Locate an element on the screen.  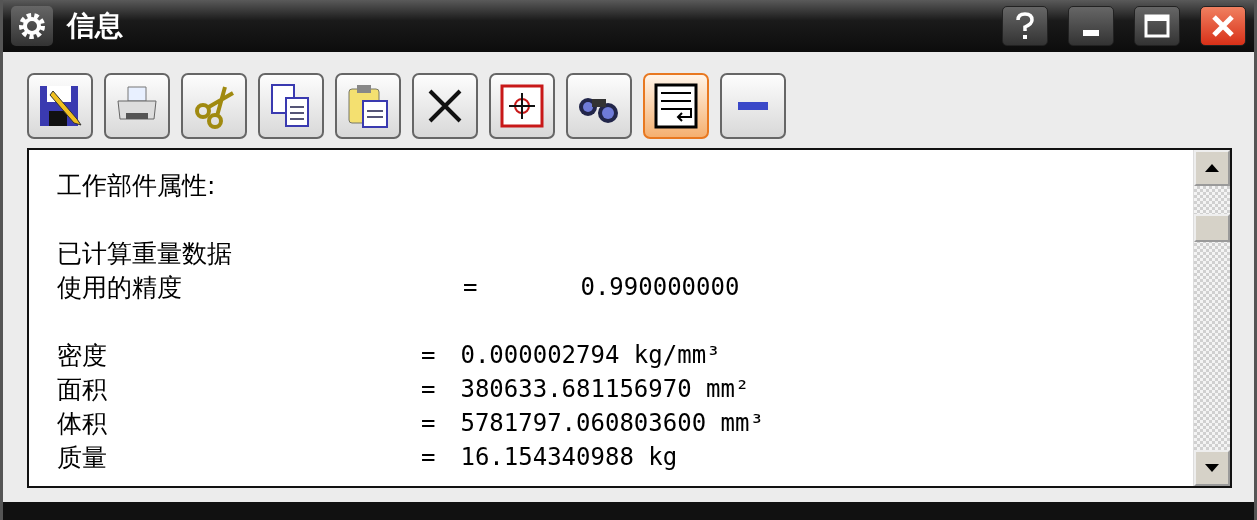
property-label: 面积 is located at coordinates (82, 389).